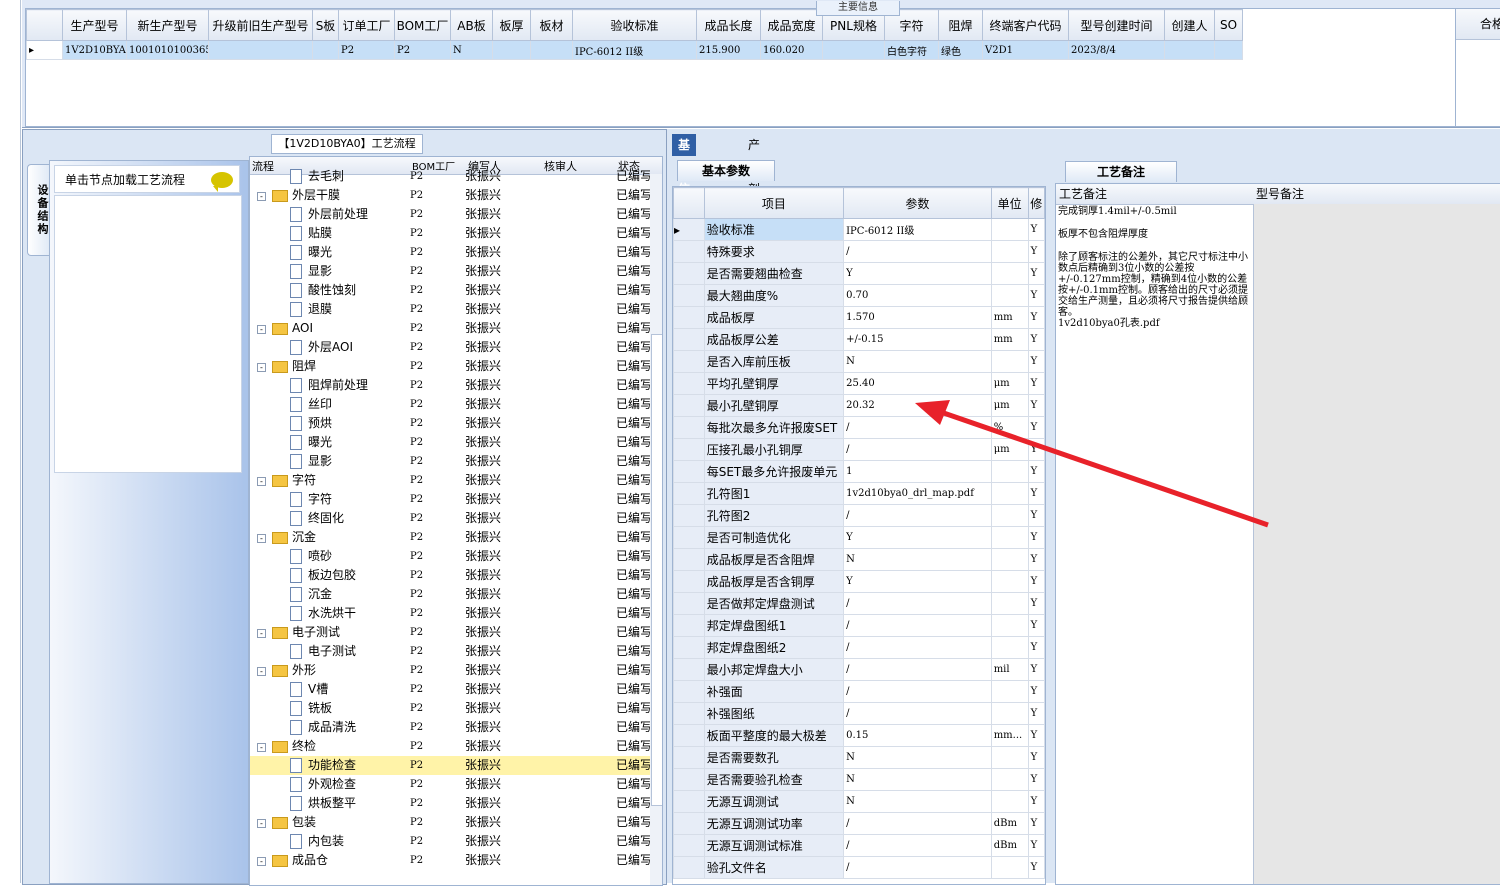 This screenshot has width=1500, height=886. What do you see at coordinates (450, 537) in the screenshot?
I see `tree-row: - 沉金 P2 张振兴 已编写` at bounding box center [450, 537].